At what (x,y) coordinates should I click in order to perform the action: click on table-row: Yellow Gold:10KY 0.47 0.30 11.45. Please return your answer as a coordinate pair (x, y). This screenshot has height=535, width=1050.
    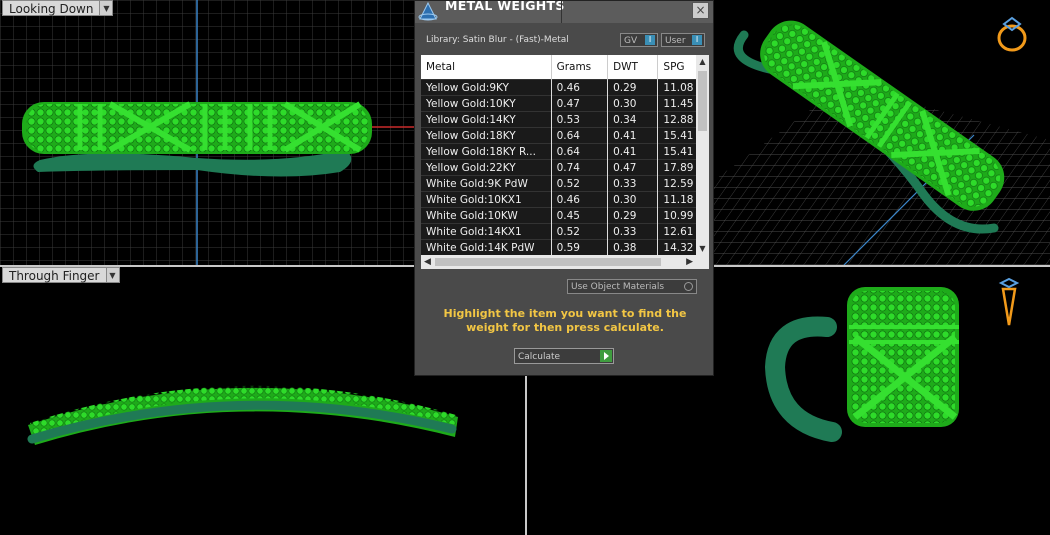
    Looking at the image, I should click on (565, 103).